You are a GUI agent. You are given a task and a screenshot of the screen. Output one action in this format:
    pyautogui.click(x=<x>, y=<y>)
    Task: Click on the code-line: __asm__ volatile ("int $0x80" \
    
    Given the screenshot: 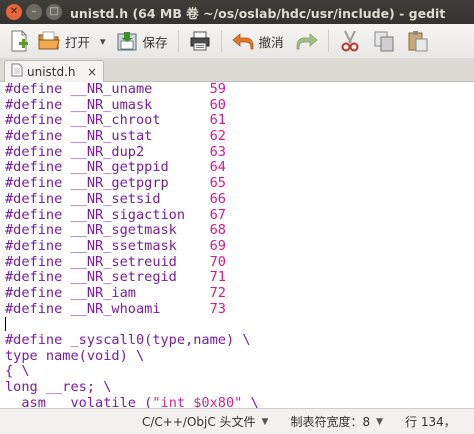 What is the action you would take?
    pyautogui.click(x=132, y=401)
    